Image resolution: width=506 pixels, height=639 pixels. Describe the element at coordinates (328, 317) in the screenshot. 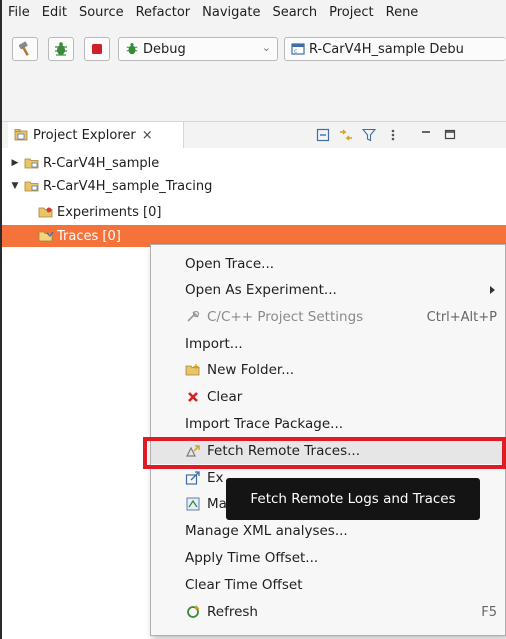

I see `menu-item-cpp-project-settings: C/C++ Project Settings Ctrl+Alt+P` at that location.